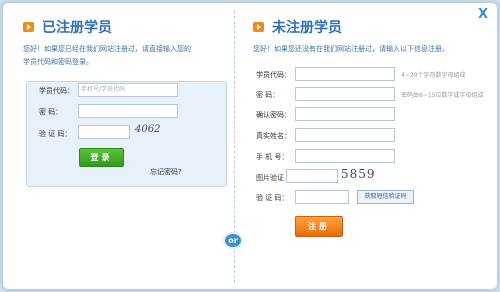 This screenshot has height=292, width=500. I want to click on registered-description-line1: 您好！如果您已经在我们网站注册过，请直接输入您的, so click(107, 49).